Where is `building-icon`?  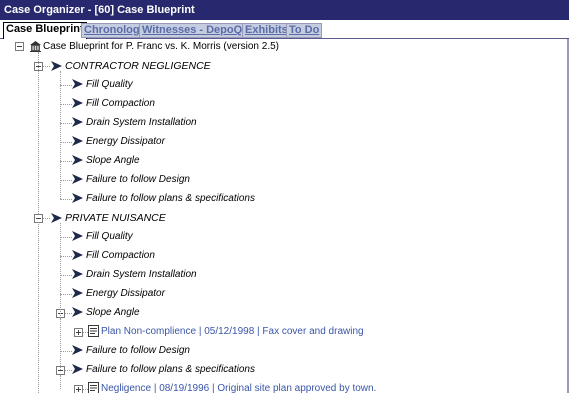 building-icon is located at coordinates (35, 46).